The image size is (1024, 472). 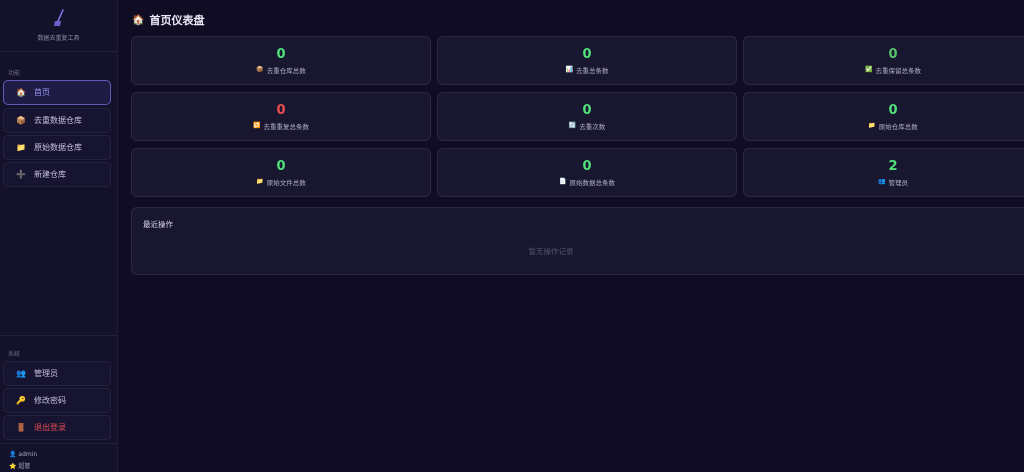 I want to click on nav-item-admins: 👥 管理员, so click(x=57, y=373).